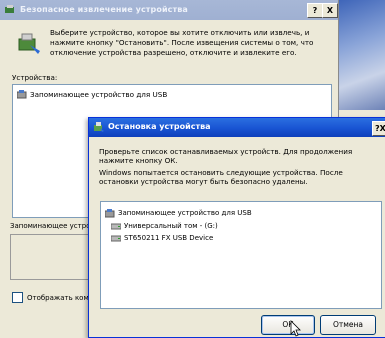  Describe the element at coordinates (237, 127) in the screenshot. I see `stop-device-title-bar: Остановка устройства ?X` at that location.